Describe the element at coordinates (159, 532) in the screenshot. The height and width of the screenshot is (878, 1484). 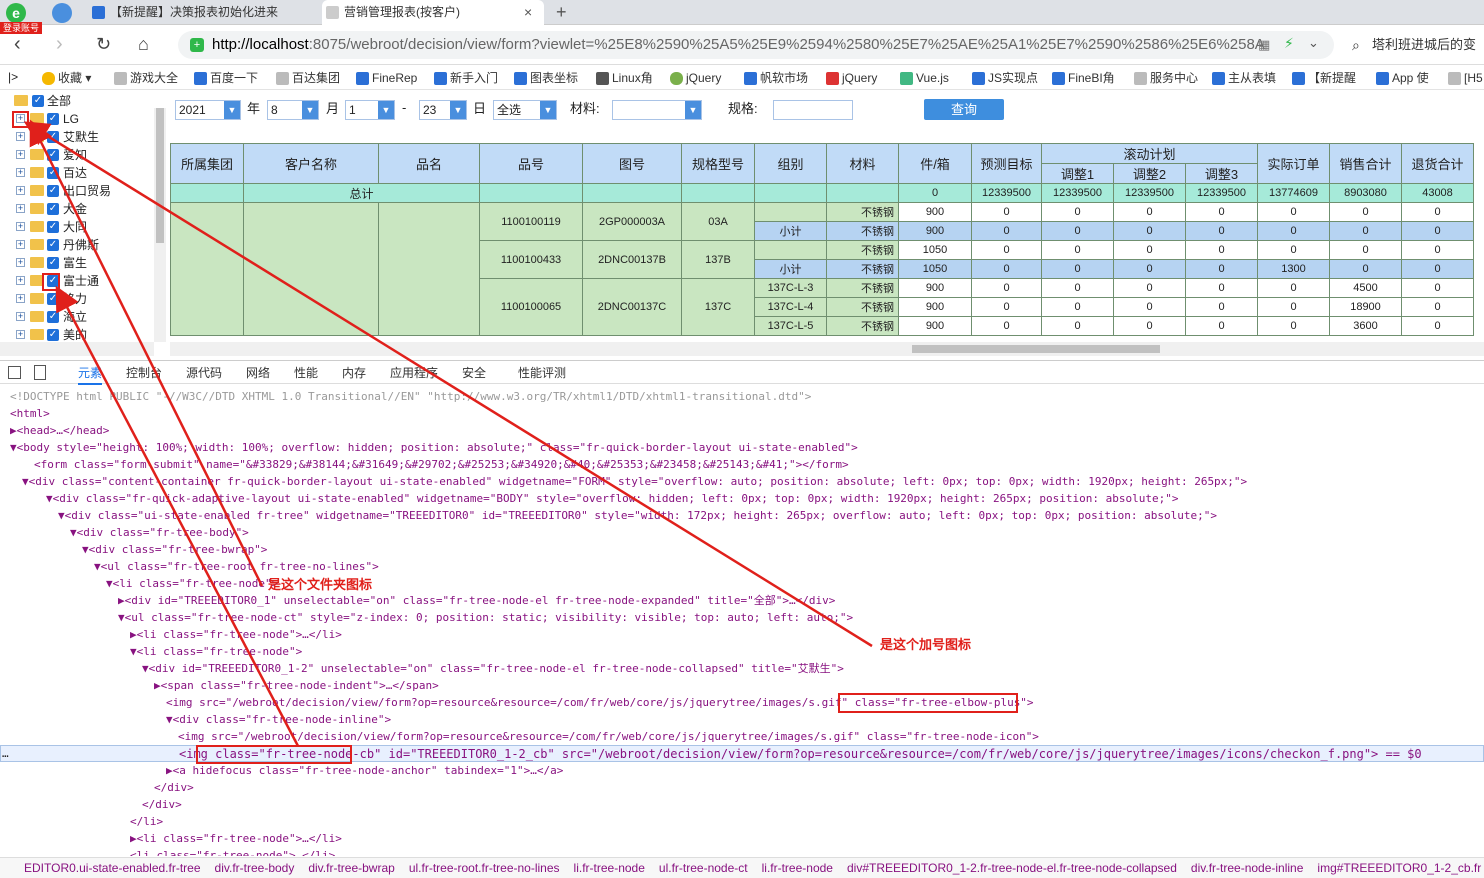
I see `dom-line: ▼<div class="fr-tree-body">` at that location.